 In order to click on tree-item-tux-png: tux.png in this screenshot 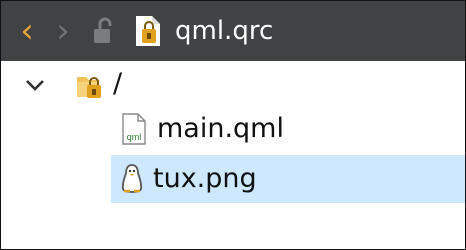, I will do `click(288, 179)`.